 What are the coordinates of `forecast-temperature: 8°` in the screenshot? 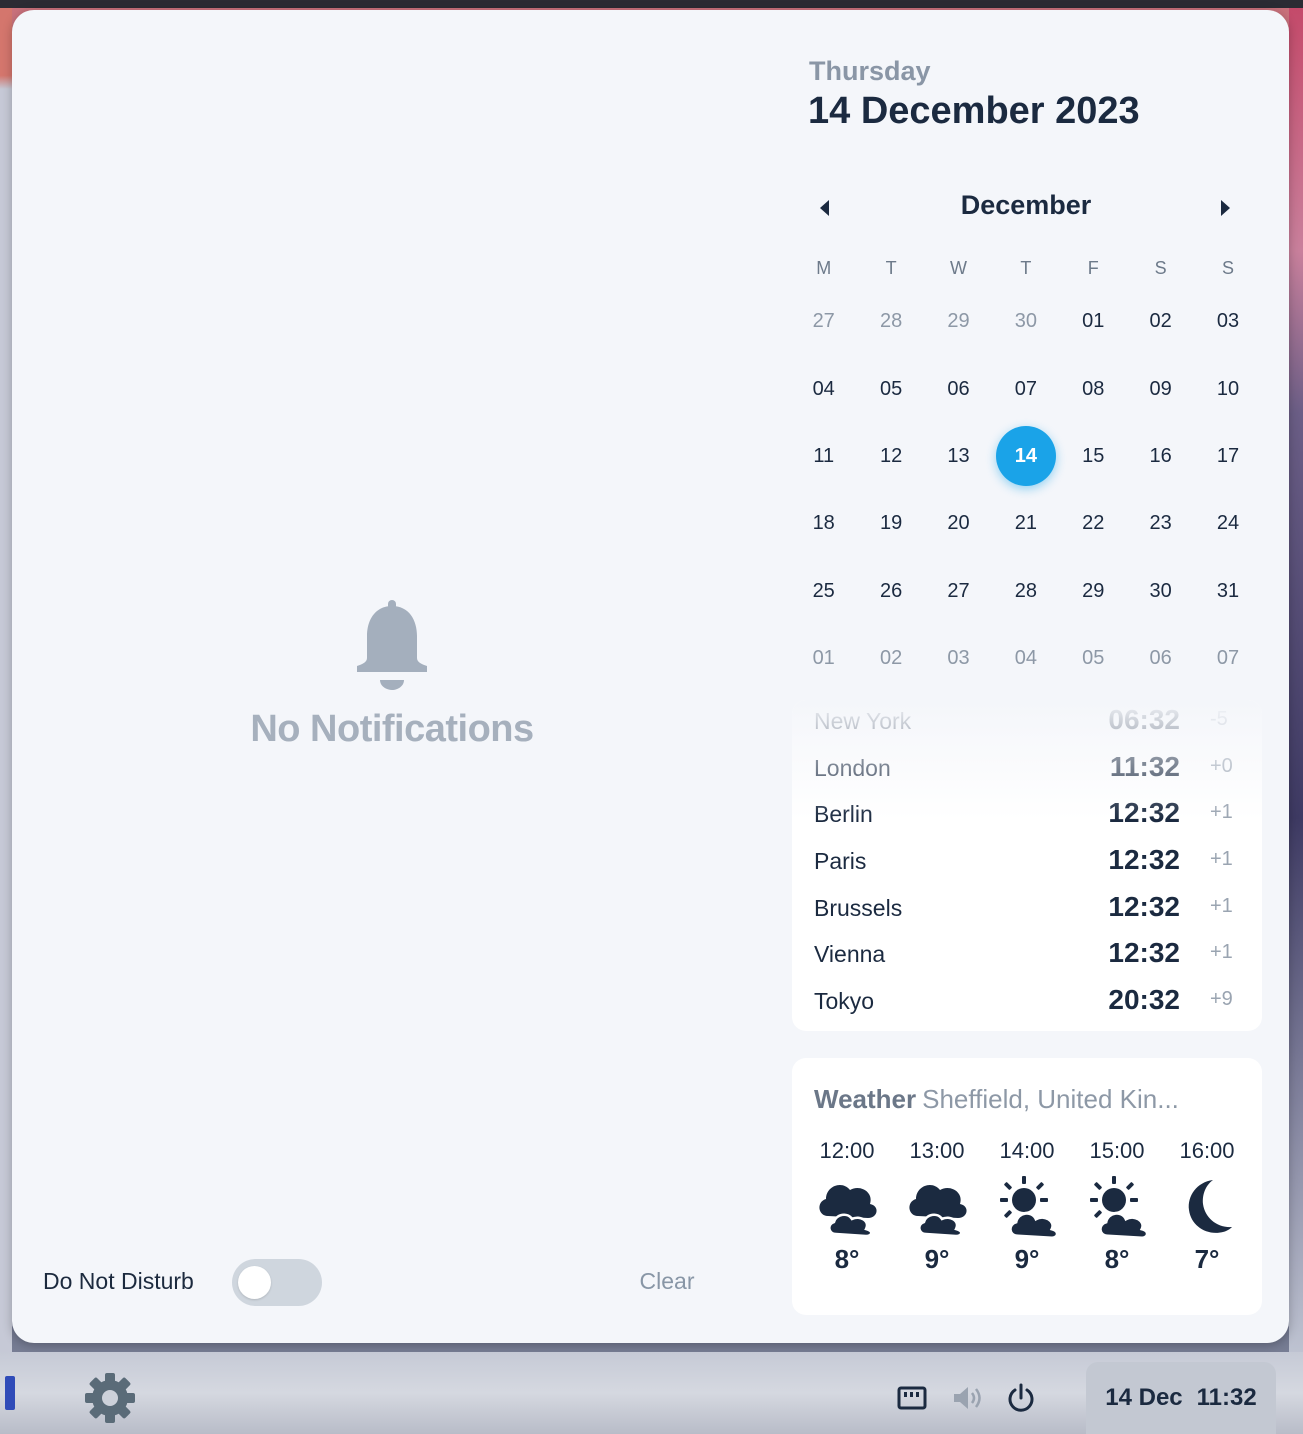 It's located at (1117, 1259).